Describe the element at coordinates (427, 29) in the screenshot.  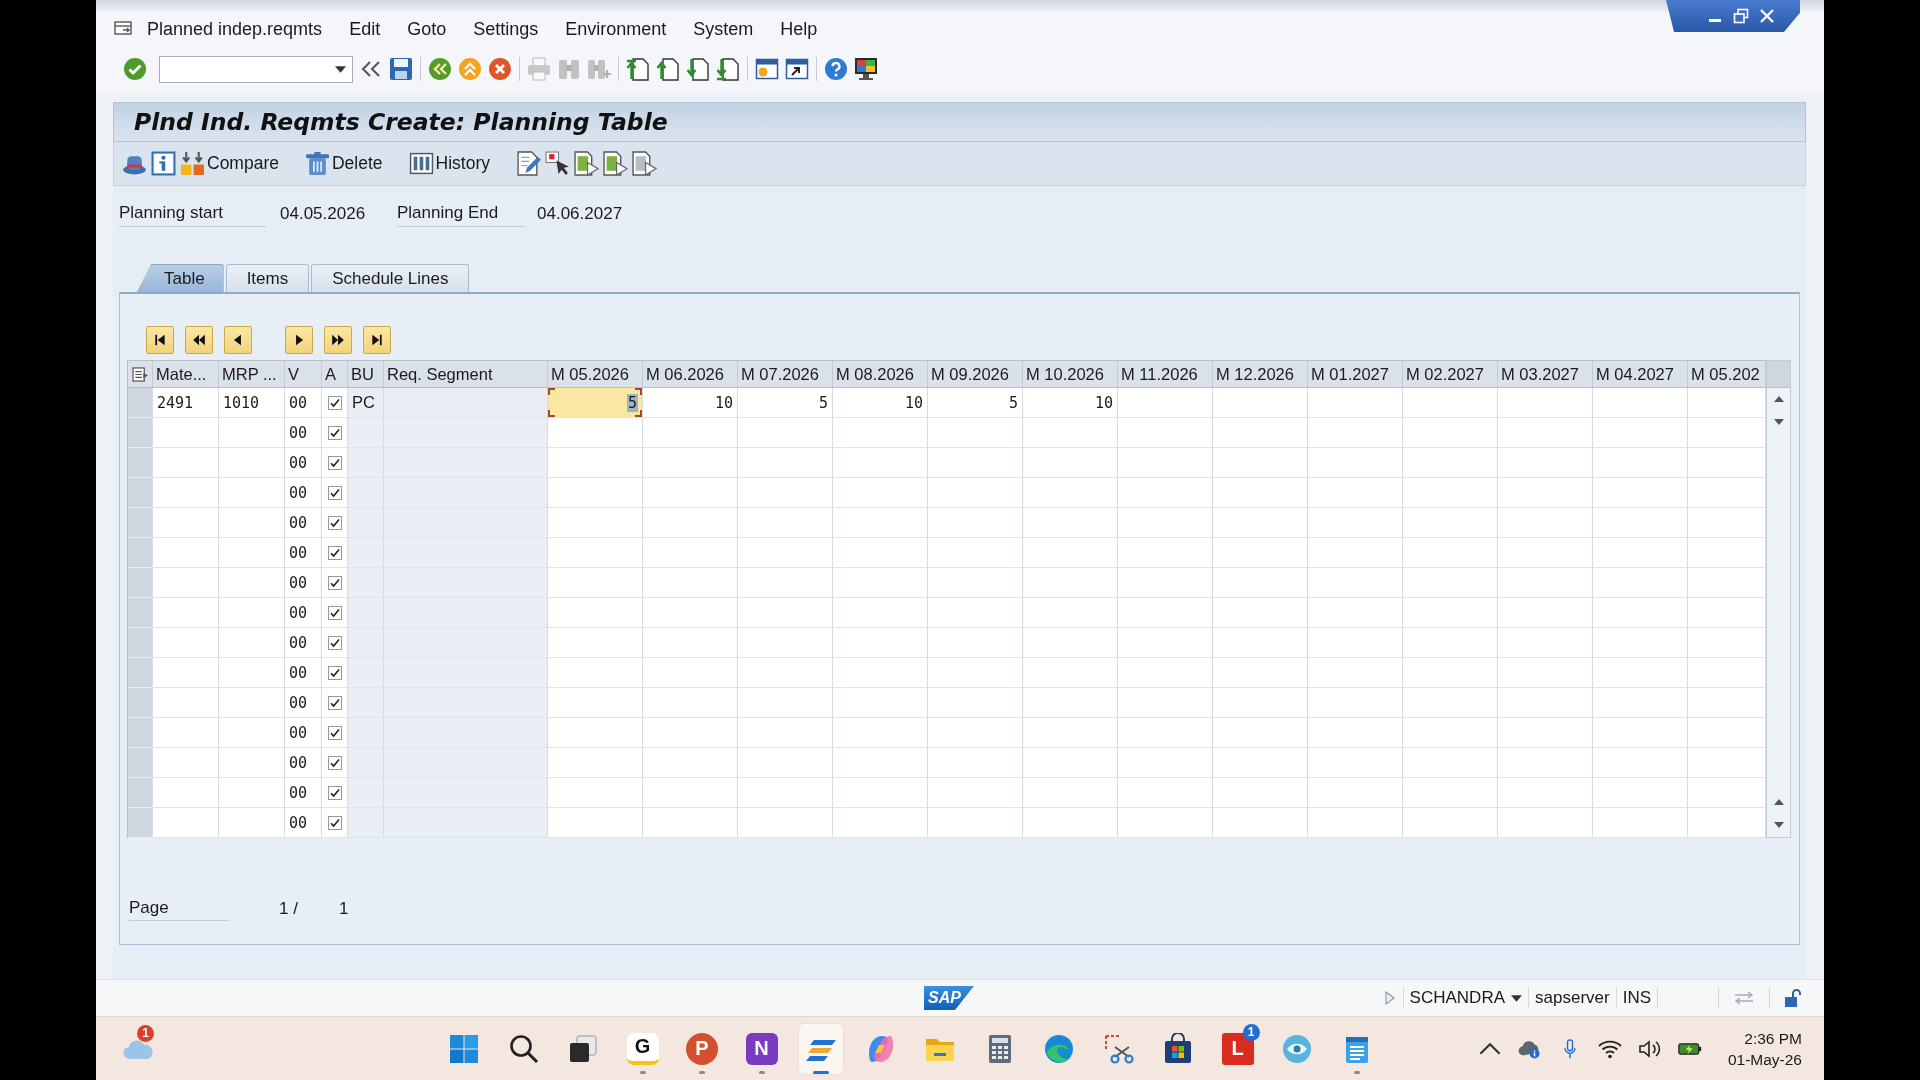
I see `menu-item: Goto` at that location.